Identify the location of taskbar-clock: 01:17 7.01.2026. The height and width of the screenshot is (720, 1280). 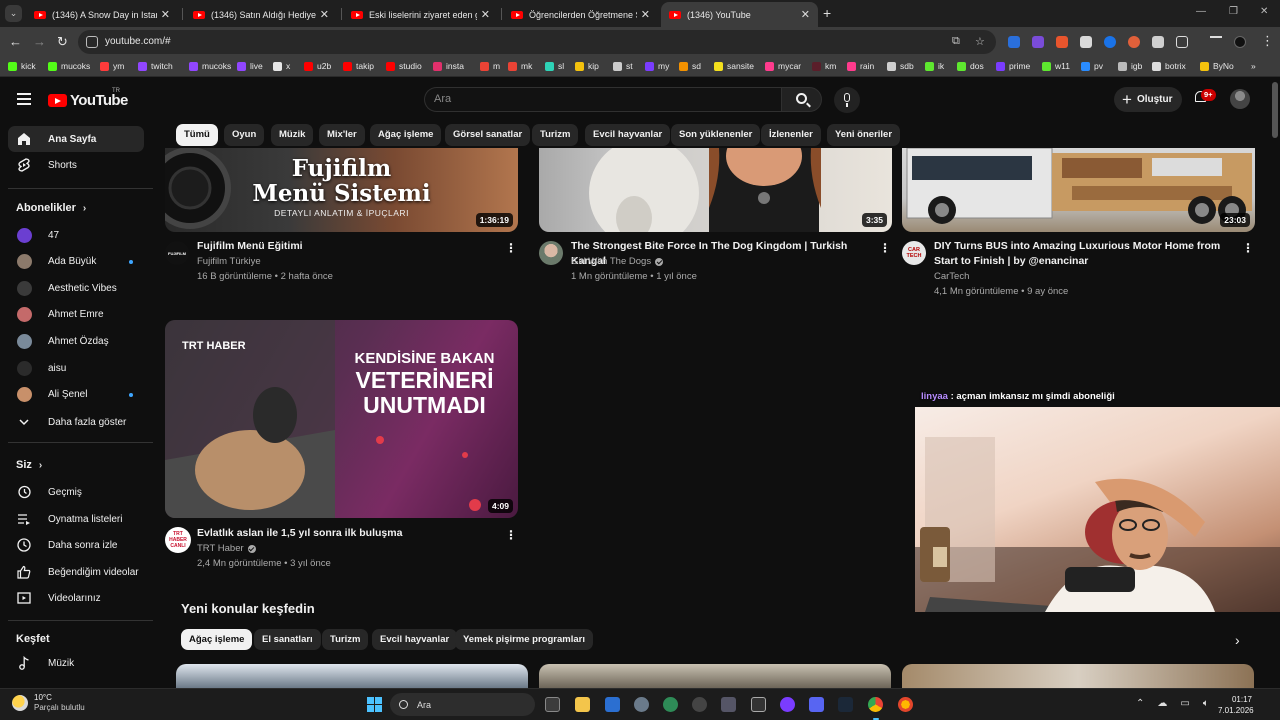
(1236, 705).